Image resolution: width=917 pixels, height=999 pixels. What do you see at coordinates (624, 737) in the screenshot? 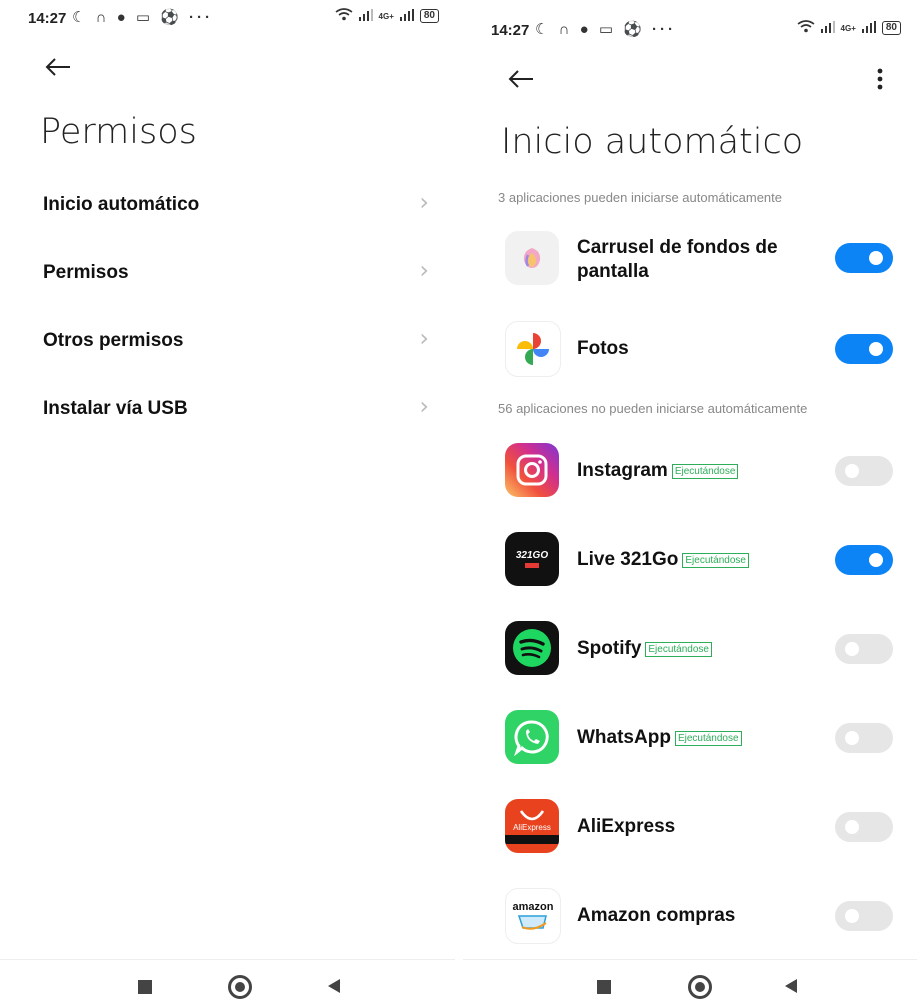
I see `app-name: WhatsApp` at bounding box center [624, 737].